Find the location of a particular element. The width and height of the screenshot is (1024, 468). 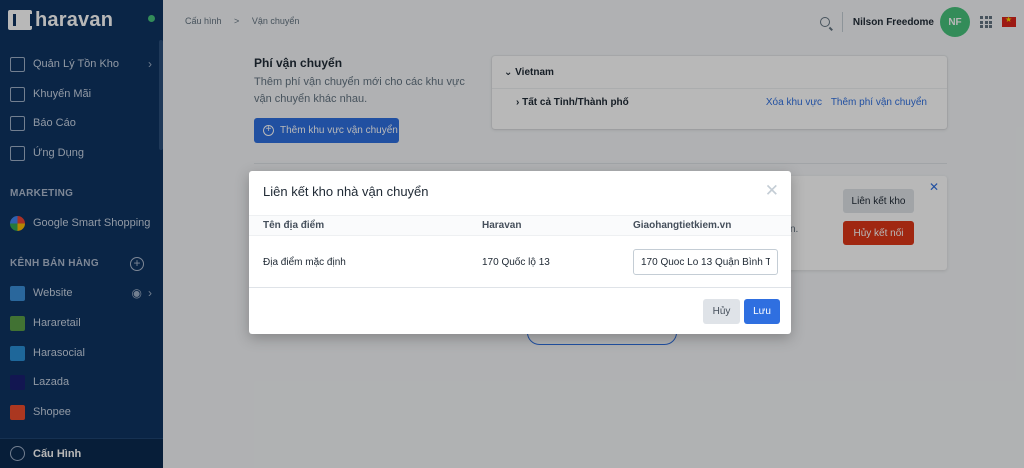

column-haravan: Haravan is located at coordinates (502, 225).